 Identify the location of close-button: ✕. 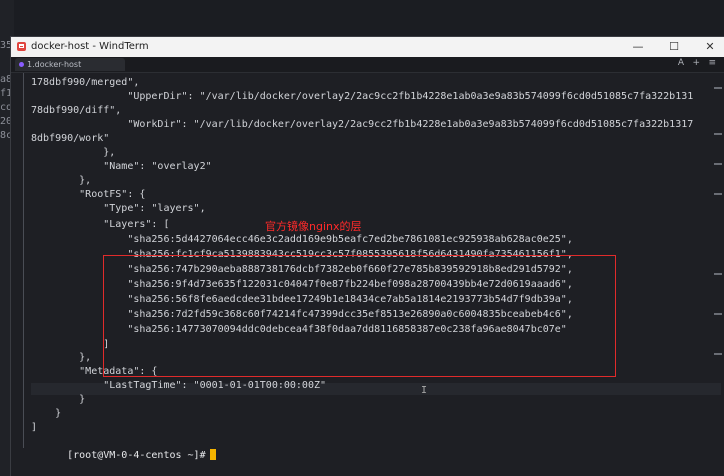
(710, 47).